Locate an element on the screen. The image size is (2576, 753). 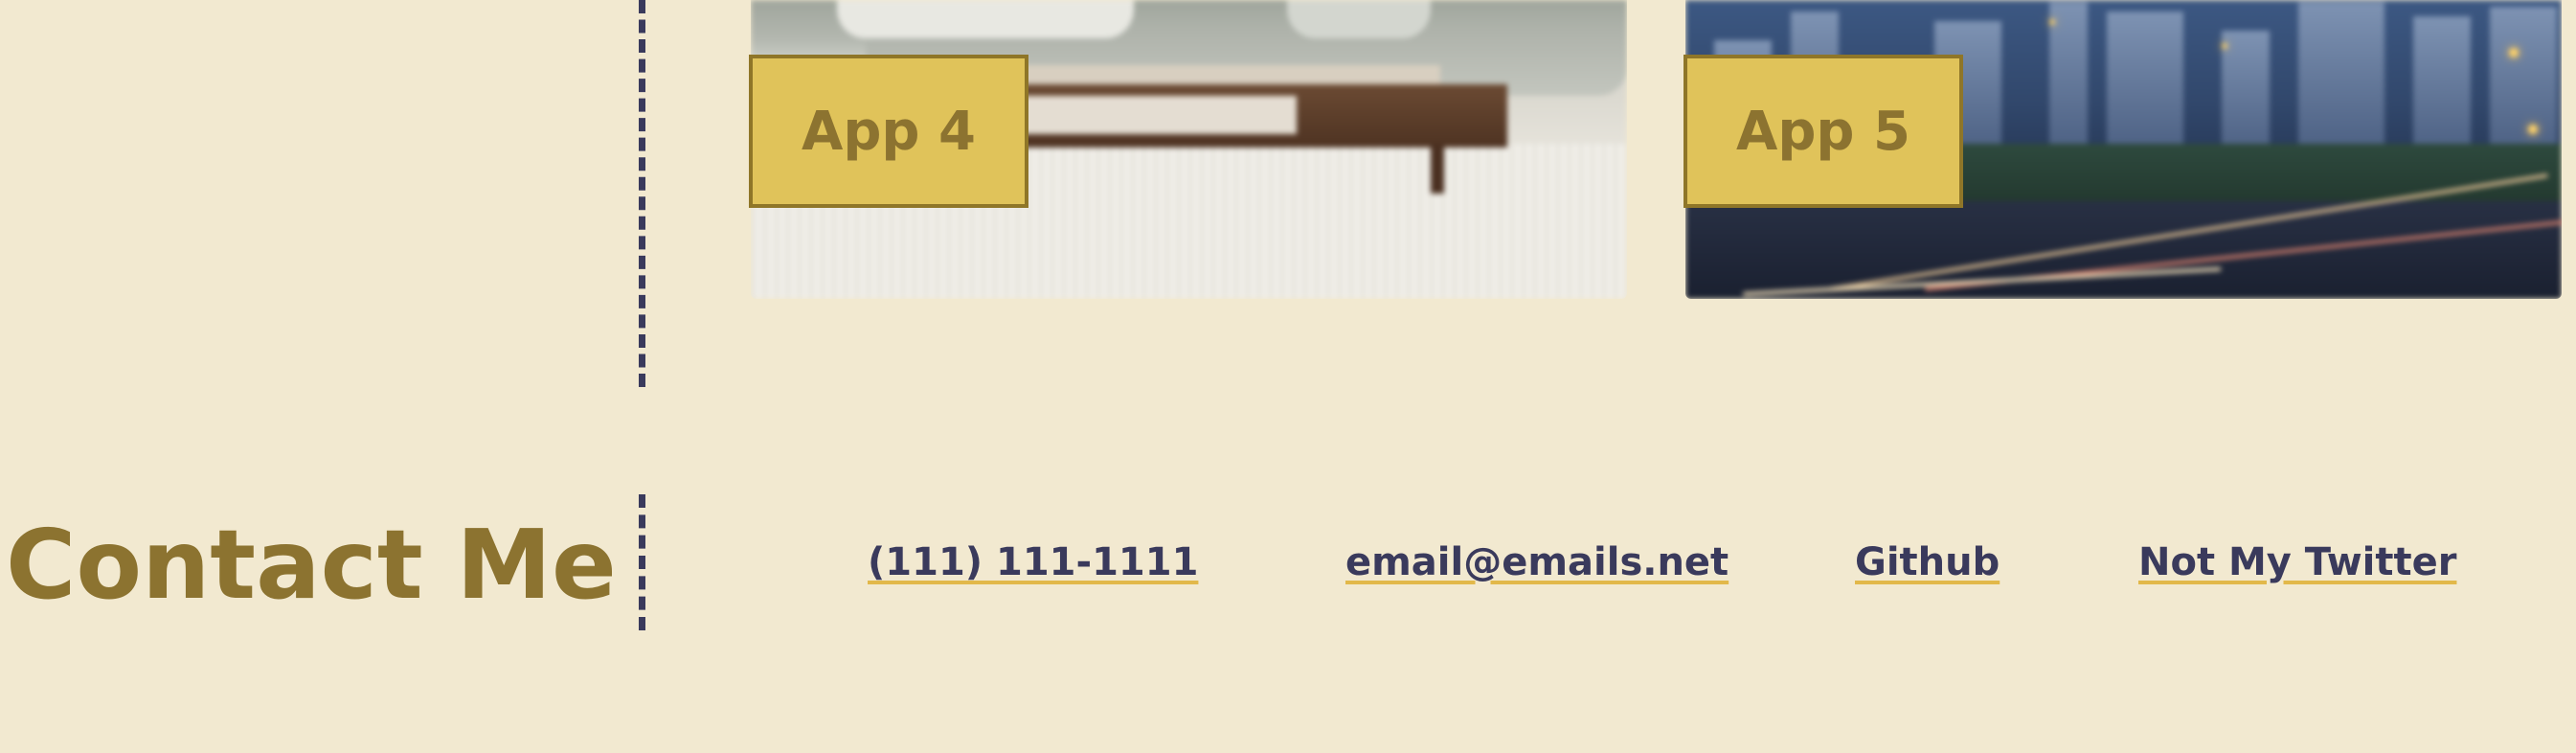
contact-title: Contact Me is located at coordinates (311, 565).